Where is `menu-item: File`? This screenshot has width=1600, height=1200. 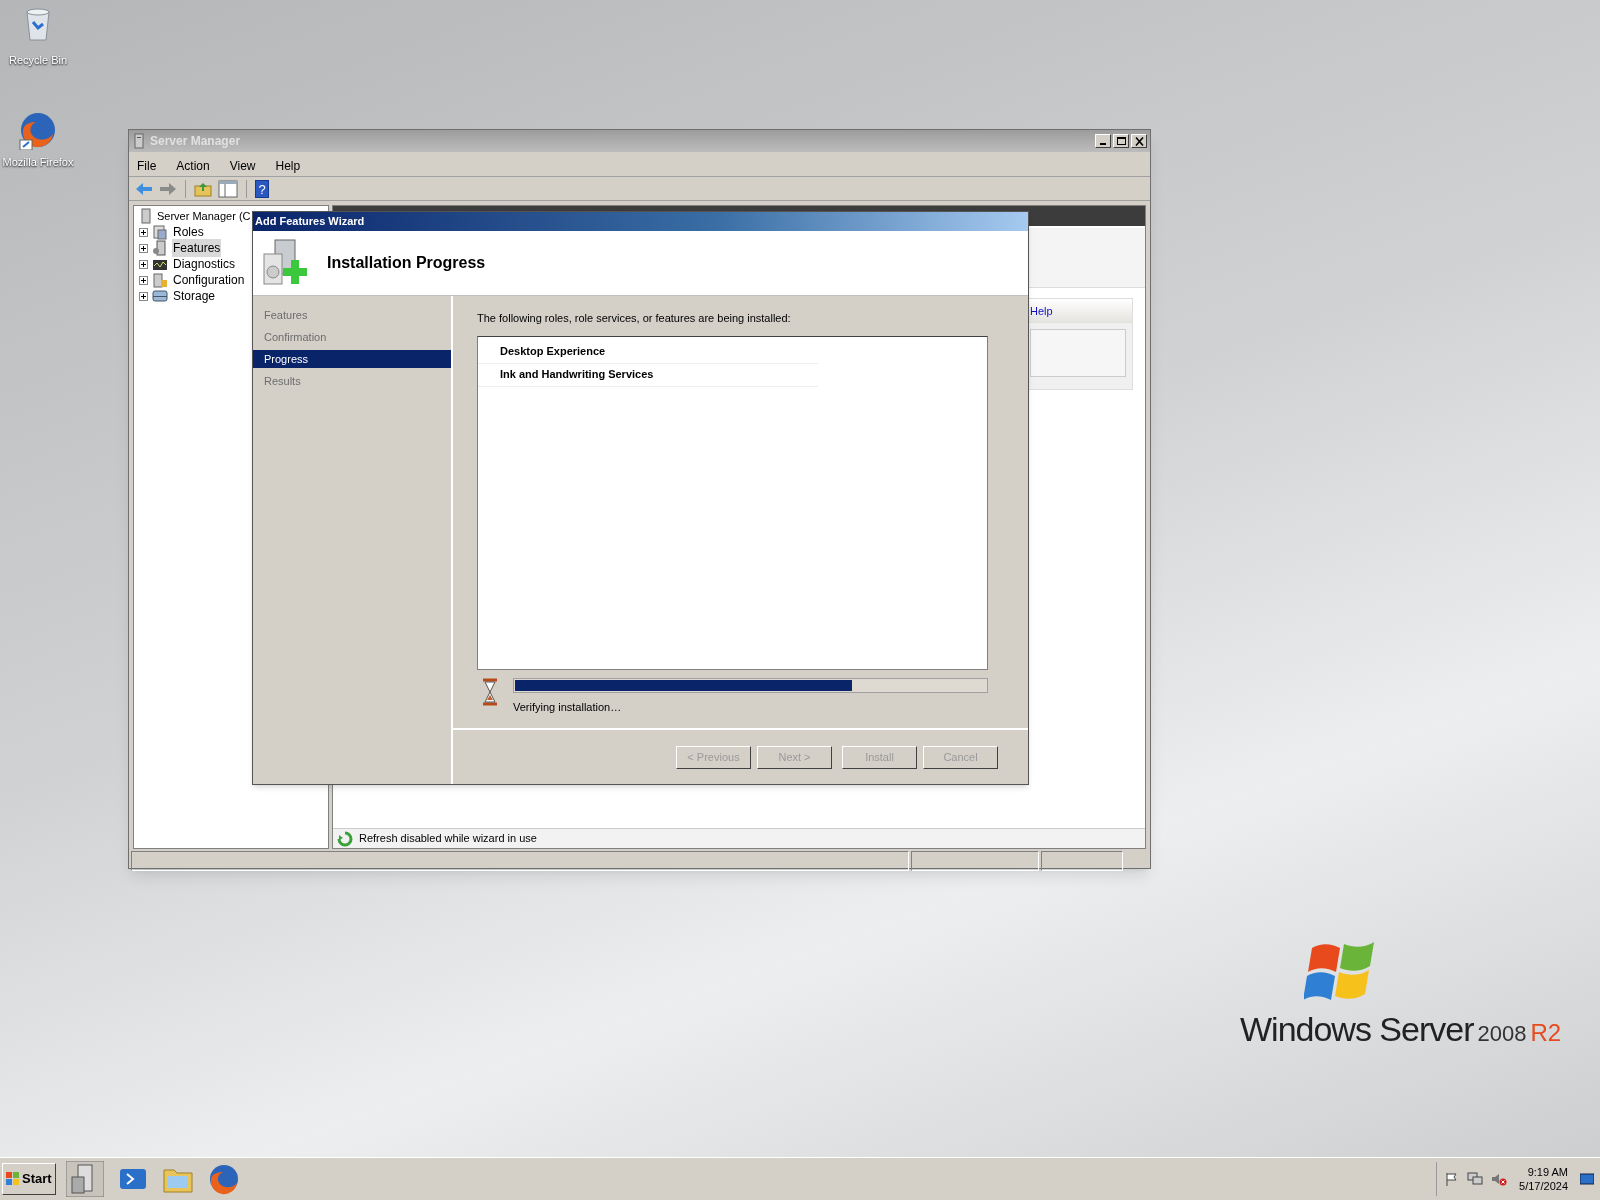
menu-item: File is located at coordinates (147, 165).